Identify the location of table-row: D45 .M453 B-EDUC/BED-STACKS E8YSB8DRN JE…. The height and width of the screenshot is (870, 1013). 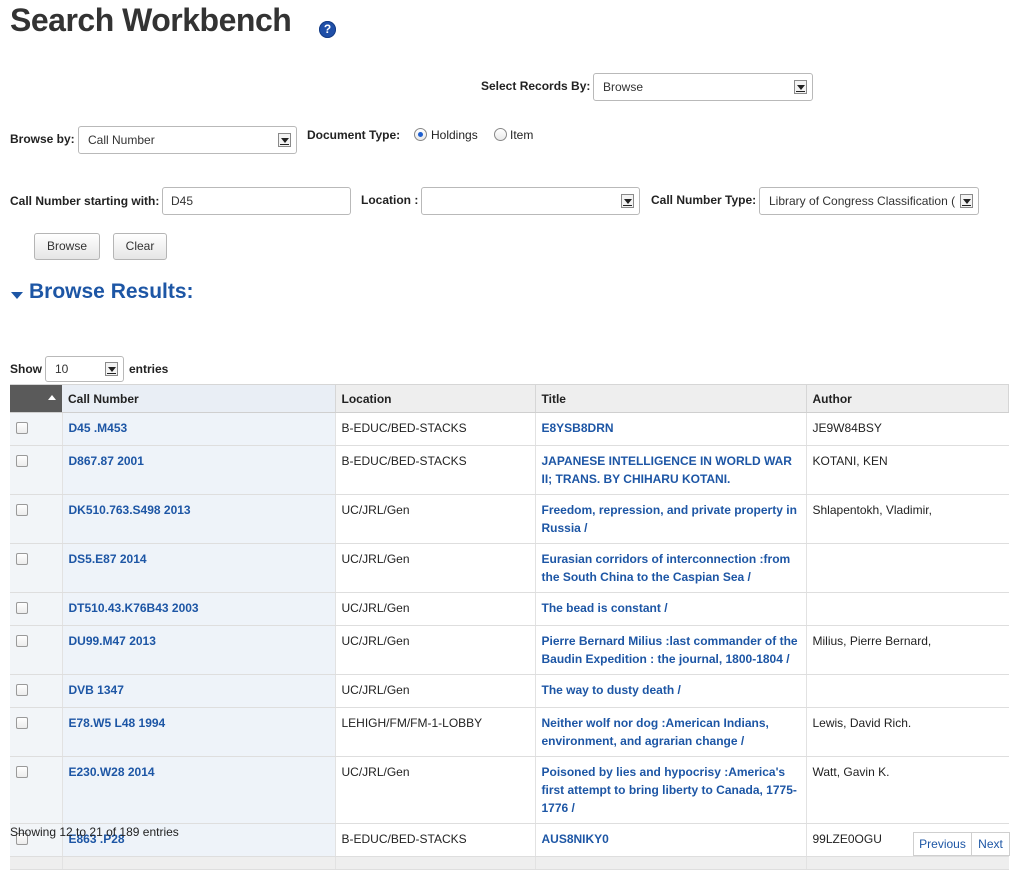
(509, 429).